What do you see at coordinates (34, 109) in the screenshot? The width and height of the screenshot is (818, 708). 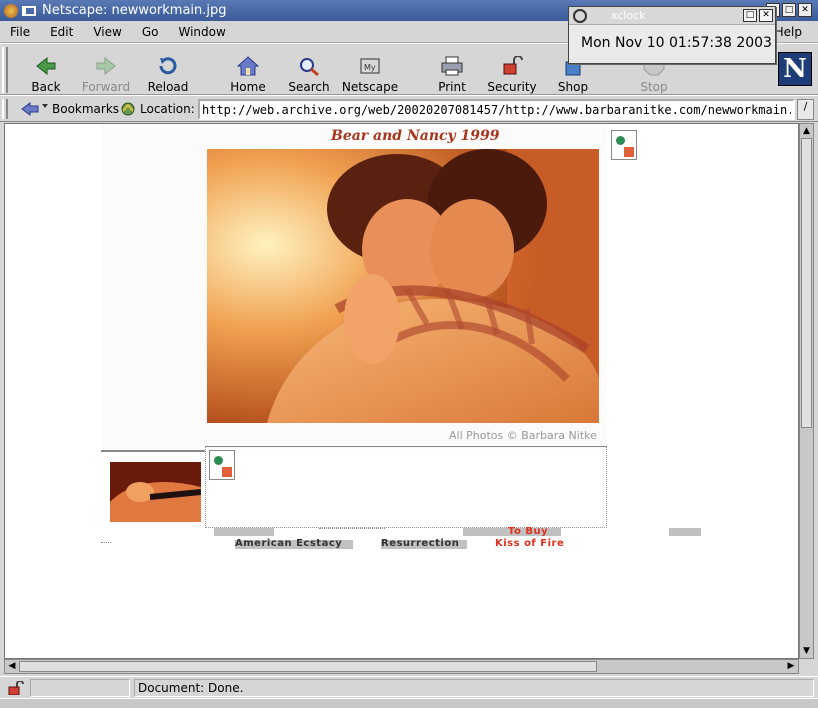 I see `bookmarks-icon` at bounding box center [34, 109].